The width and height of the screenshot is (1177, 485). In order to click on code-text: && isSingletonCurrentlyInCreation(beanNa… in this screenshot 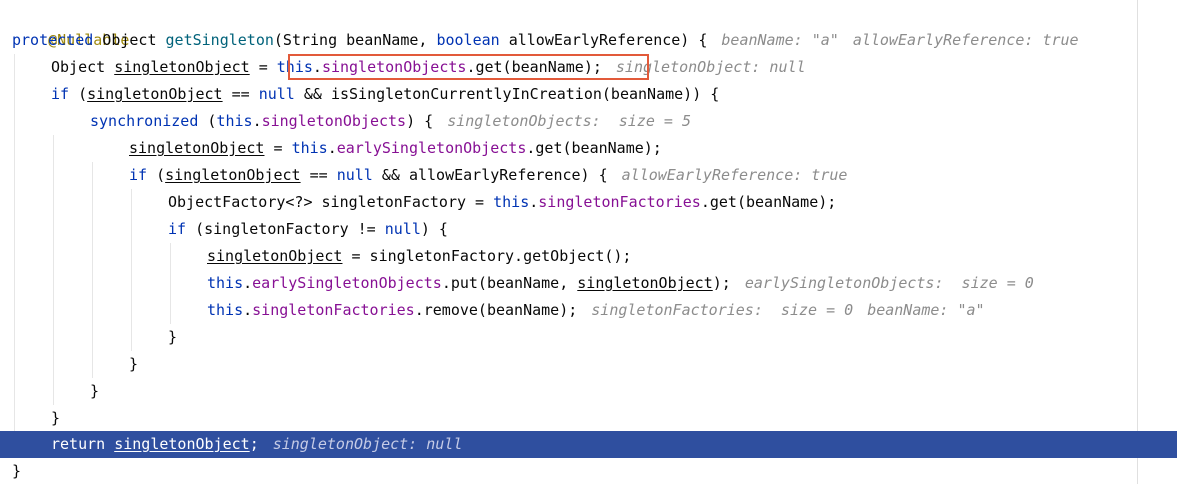, I will do `click(507, 94)`.